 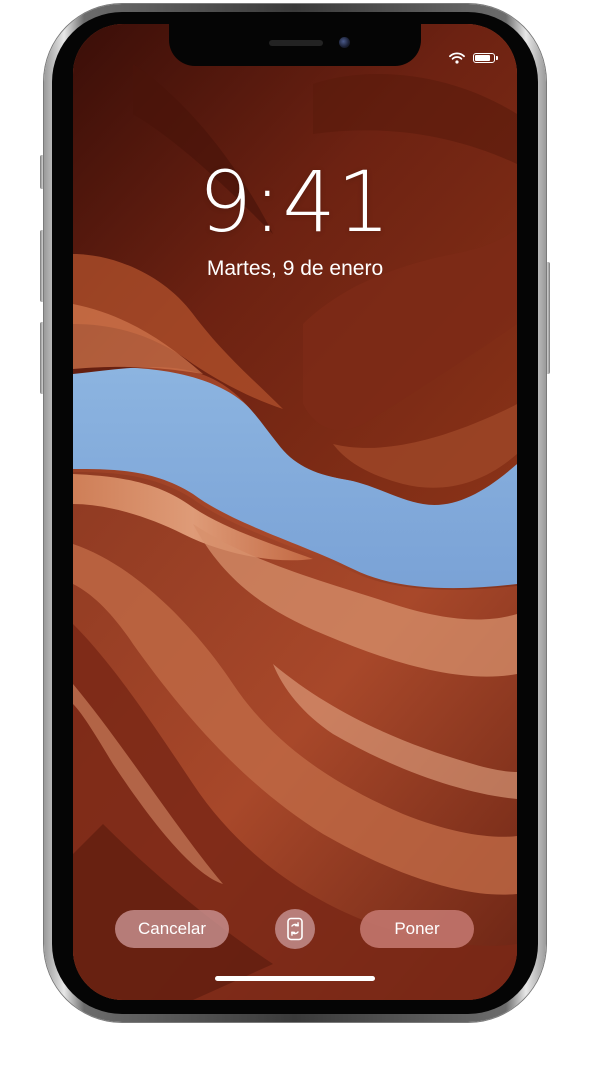 What do you see at coordinates (295, 202) in the screenshot?
I see `lock-screen-time: 9:41` at bounding box center [295, 202].